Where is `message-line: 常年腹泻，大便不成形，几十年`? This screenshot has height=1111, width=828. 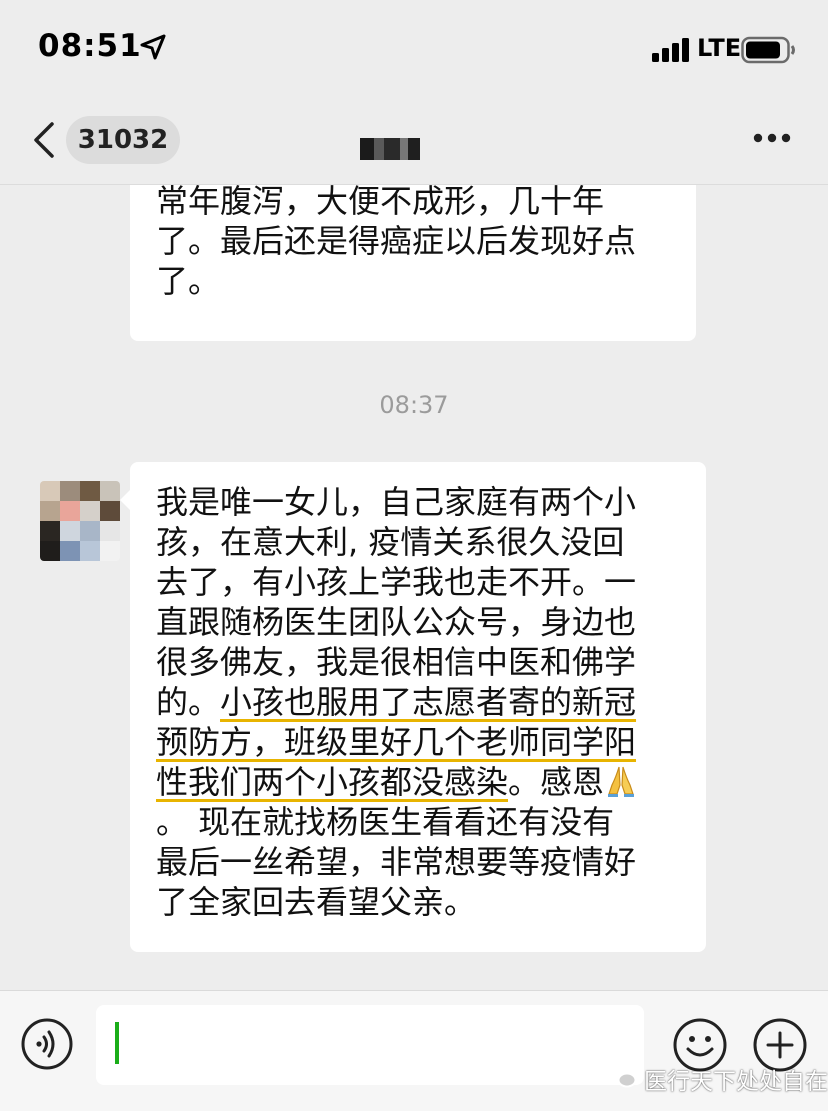
message-line: 常年腹泻，大便不成形，几十年 is located at coordinates (380, 202).